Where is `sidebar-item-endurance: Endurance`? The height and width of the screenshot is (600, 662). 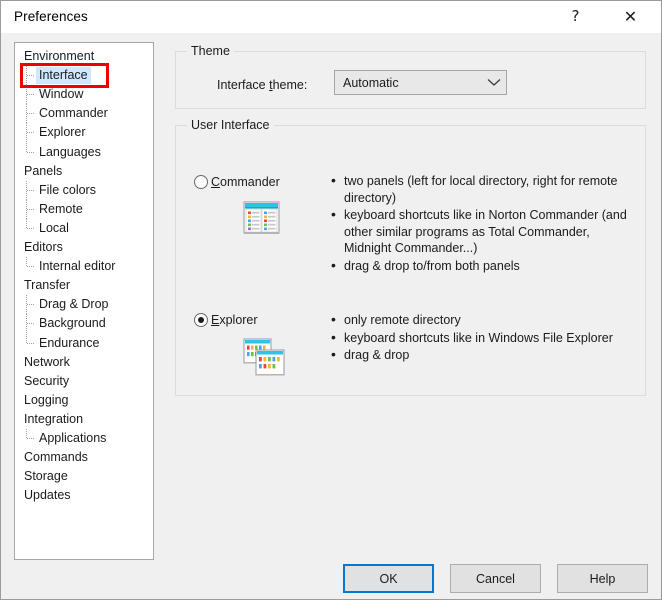 sidebar-item-endurance: Endurance is located at coordinates (62, 343).